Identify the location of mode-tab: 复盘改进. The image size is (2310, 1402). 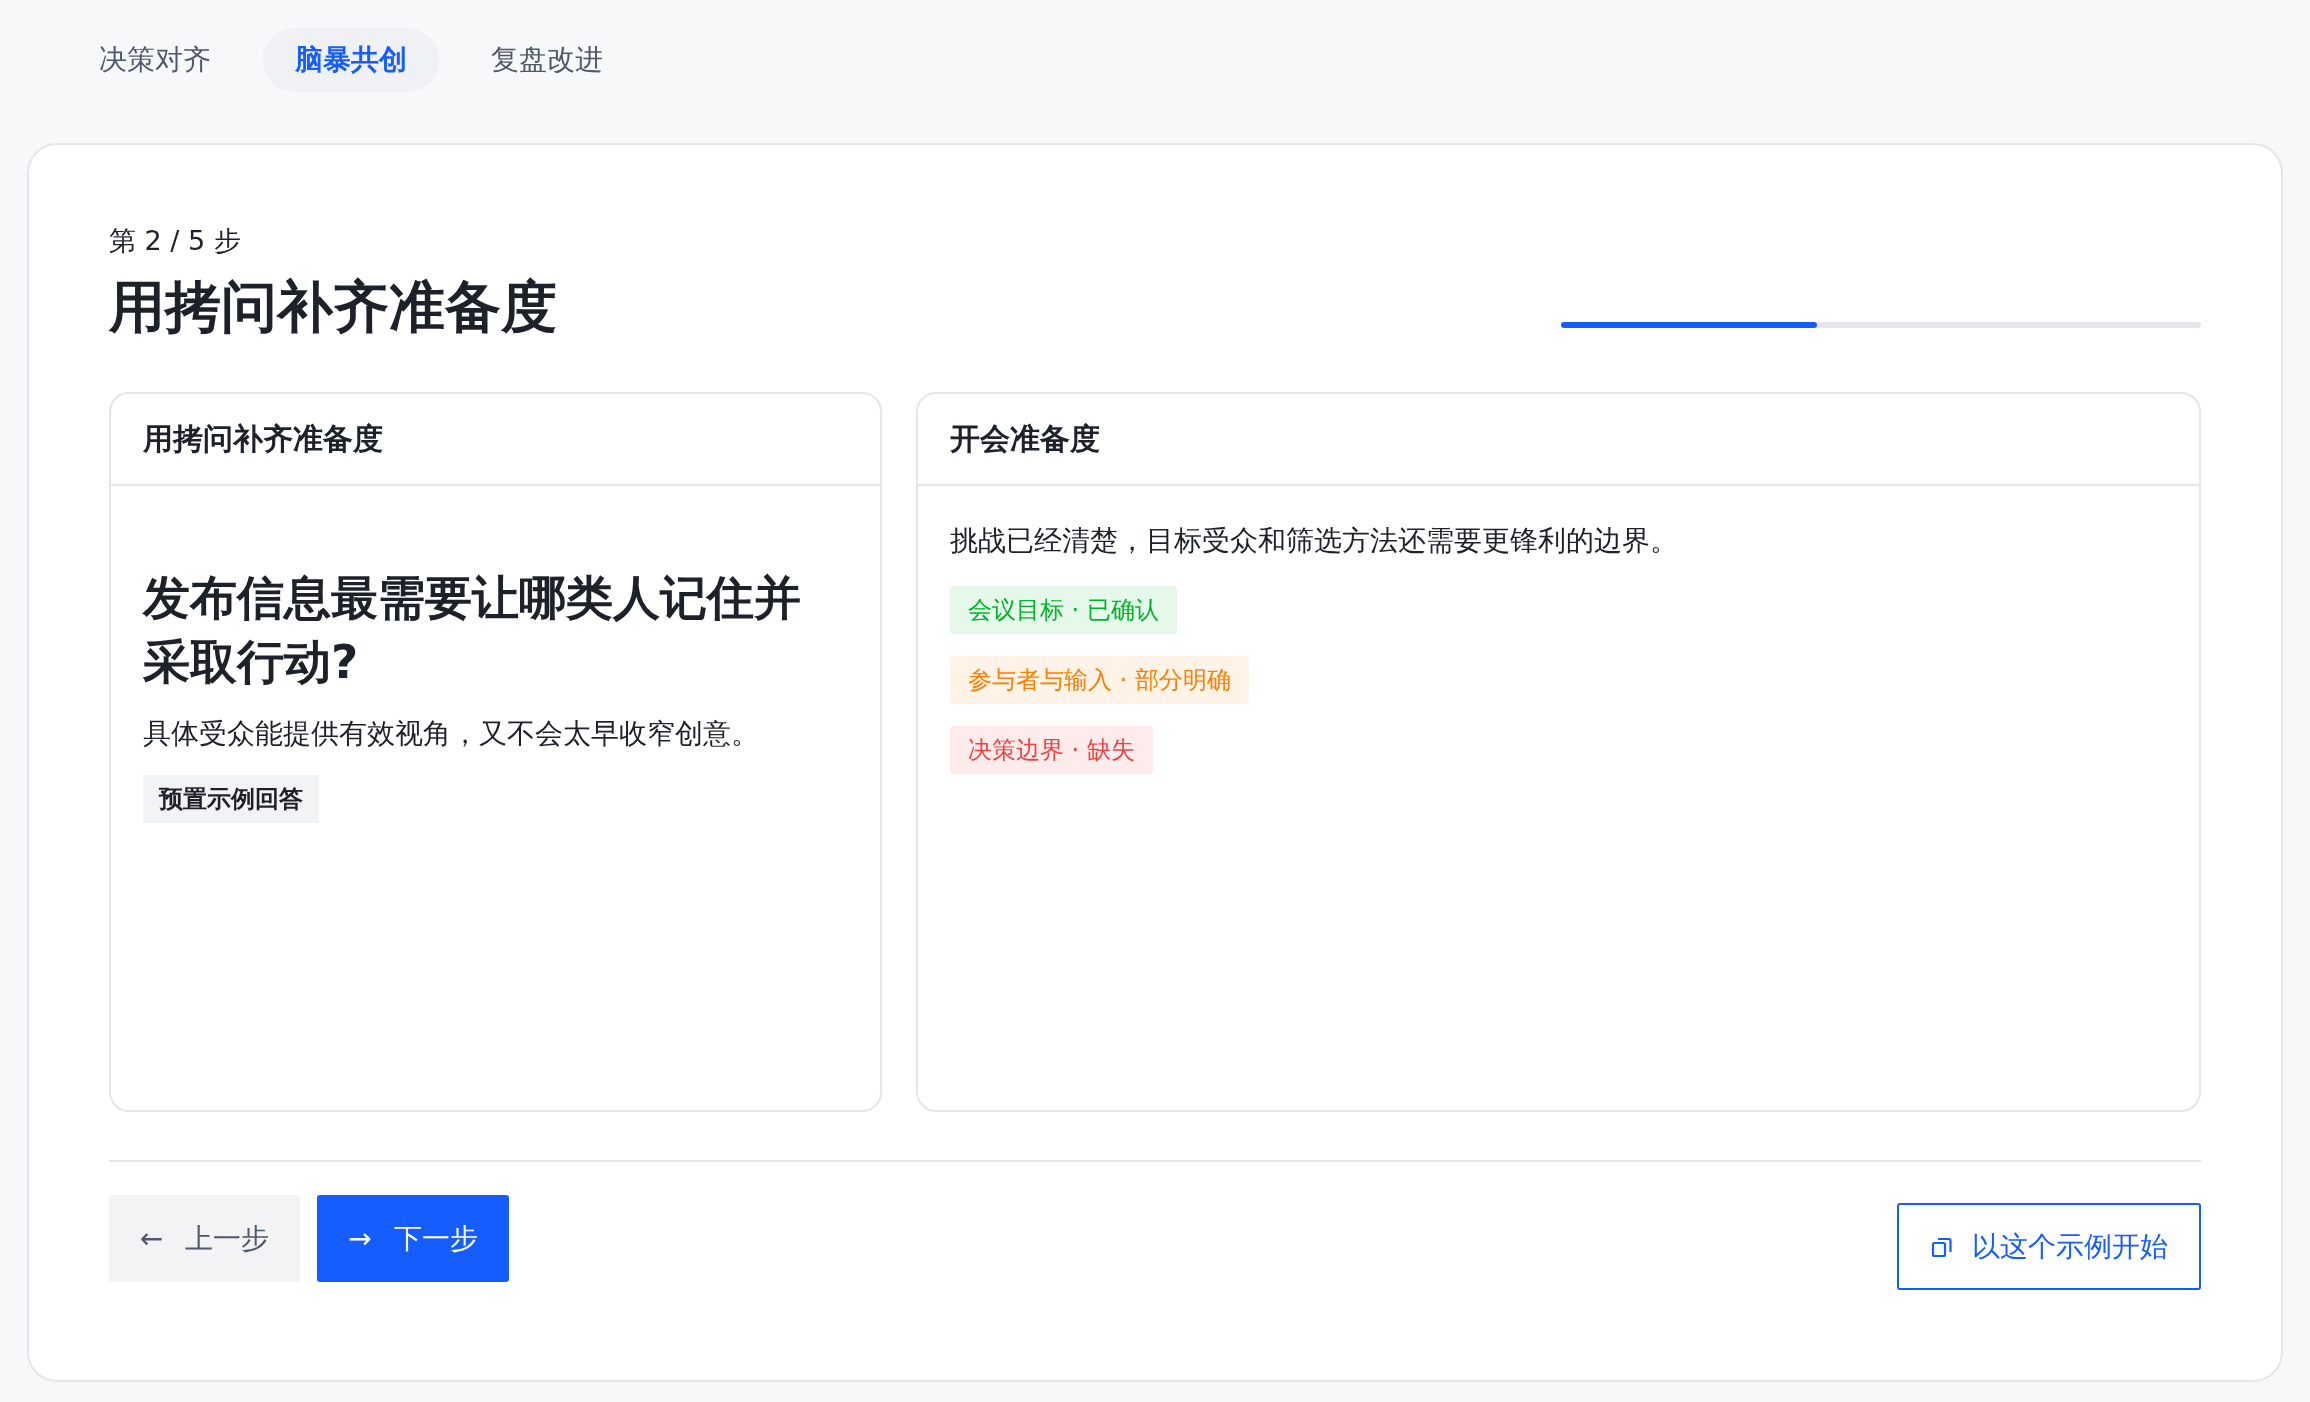
(547, 60).